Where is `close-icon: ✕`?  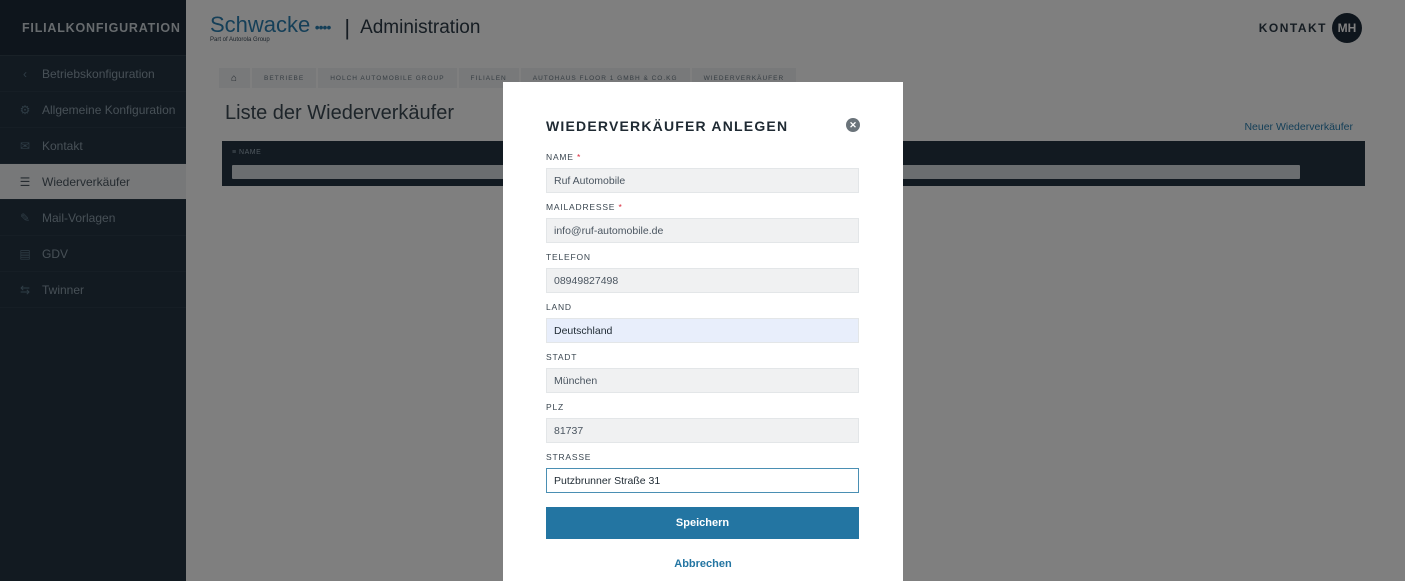 close-icon: ✕ is located at coordinates (853, 125).